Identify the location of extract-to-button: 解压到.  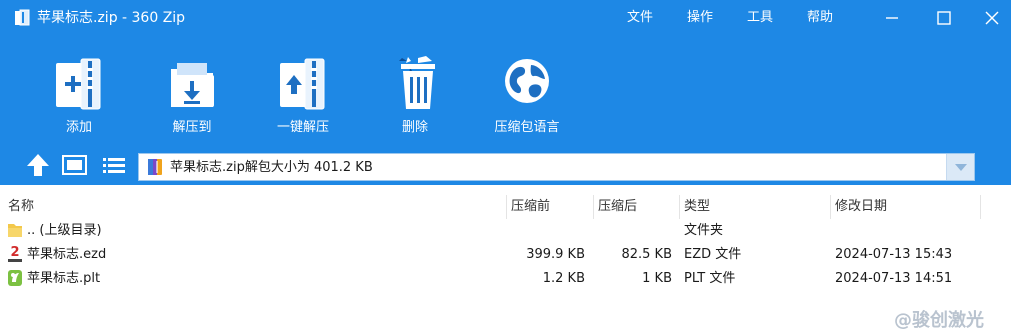
(192, 98).